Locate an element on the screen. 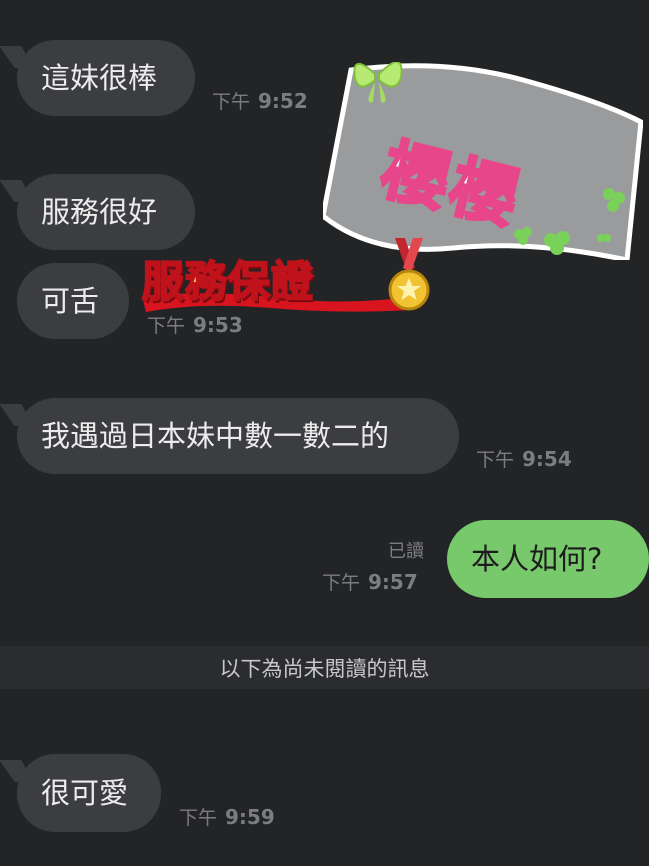 This screenshot has height=866, width=649. message-text: 本人如何? is located at coordinates (537, 558).